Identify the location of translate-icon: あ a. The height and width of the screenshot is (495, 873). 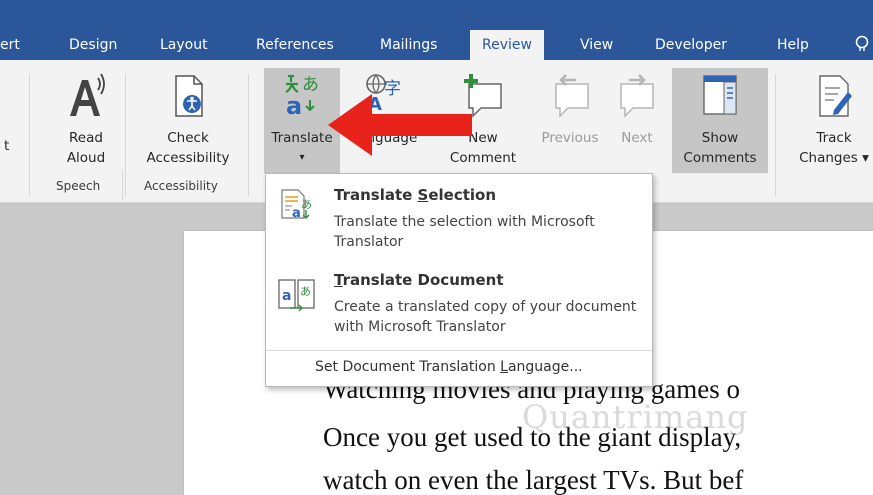
(302, 97).